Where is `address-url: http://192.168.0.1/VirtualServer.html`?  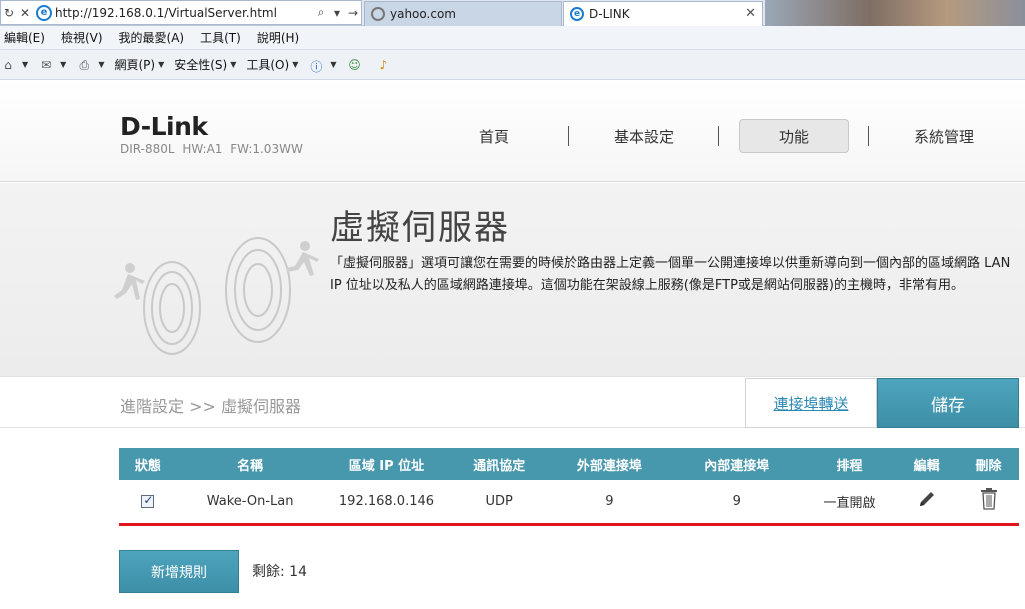 address-url: http://192.168.0.1/VirtualServer.html is located at coordinates (184, 13).